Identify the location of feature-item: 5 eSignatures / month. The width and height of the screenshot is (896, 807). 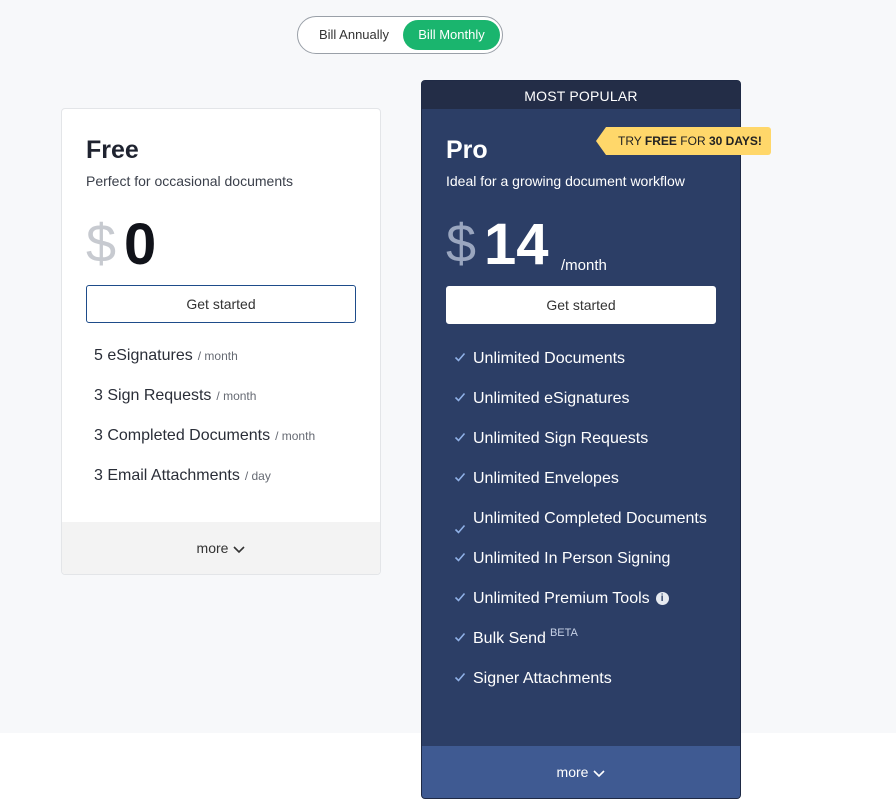
(204, 367).